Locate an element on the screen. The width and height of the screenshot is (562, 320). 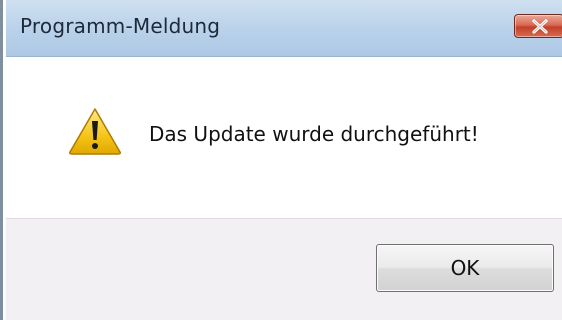
close-icon is located at coordinates (540, 26).